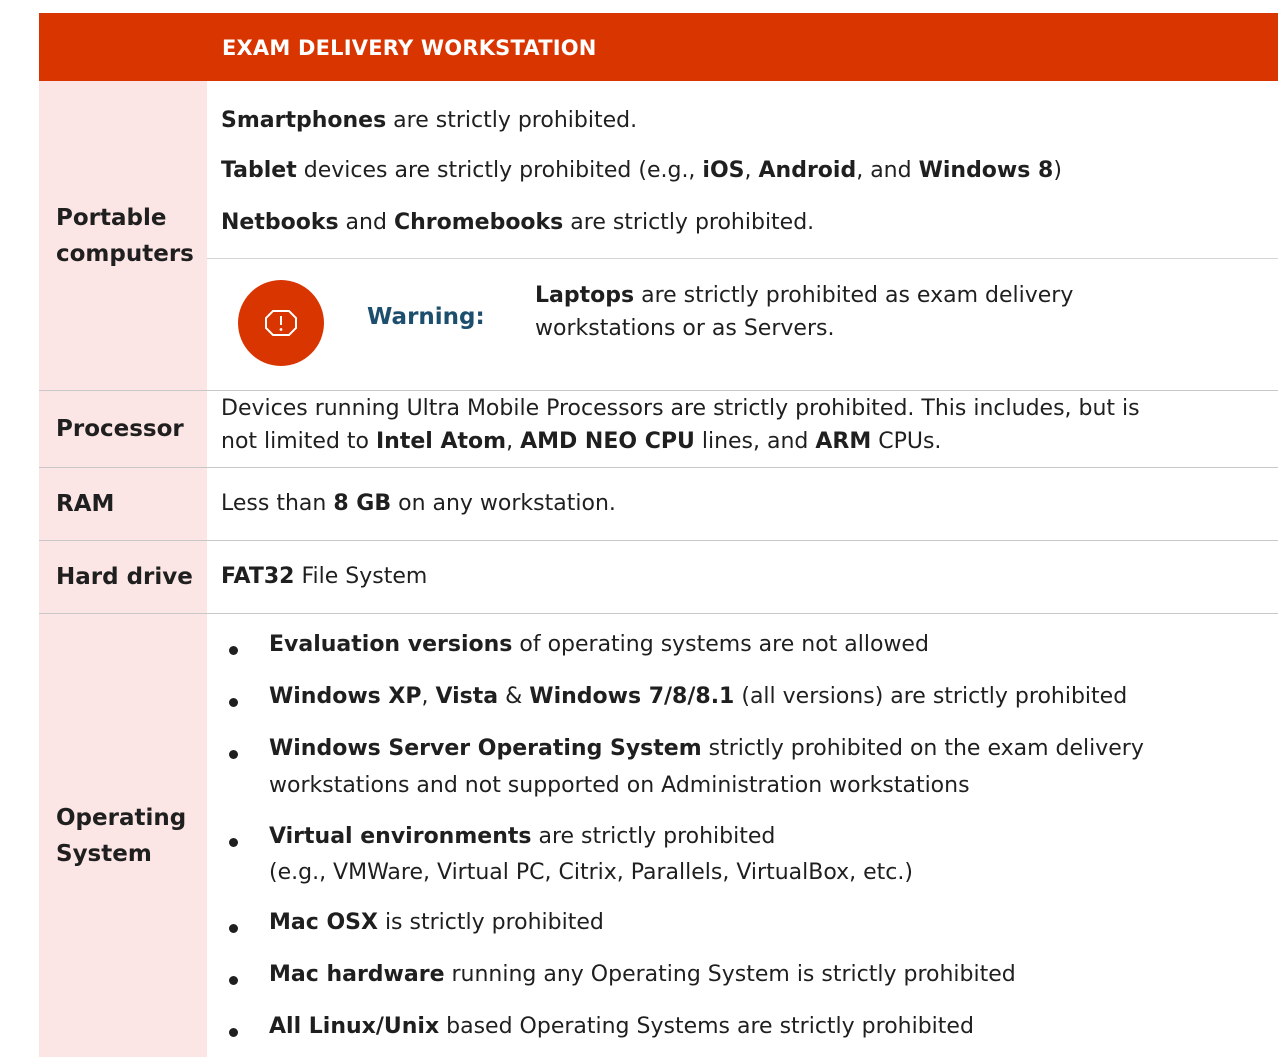  Describe the element at coordinates (123, 577) in the screenshot. I see `row-label-hard-drive: Hard drive` at that location.